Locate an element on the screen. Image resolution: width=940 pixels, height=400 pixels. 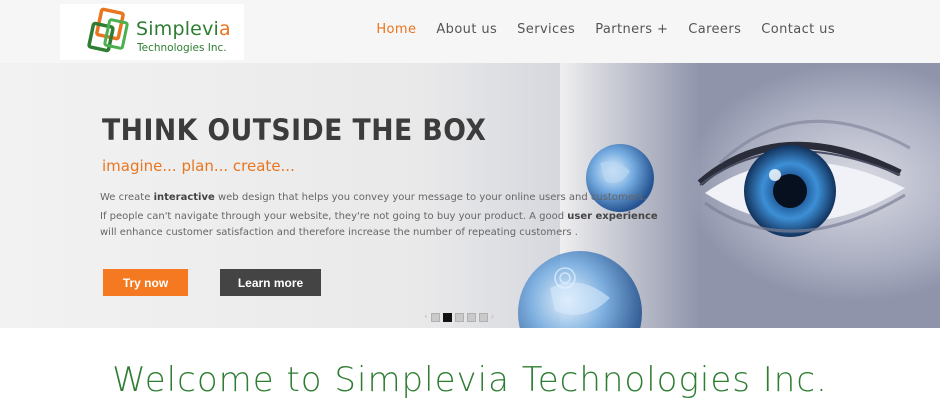
nav-about-us: About us is located at coordinates (466, 29).